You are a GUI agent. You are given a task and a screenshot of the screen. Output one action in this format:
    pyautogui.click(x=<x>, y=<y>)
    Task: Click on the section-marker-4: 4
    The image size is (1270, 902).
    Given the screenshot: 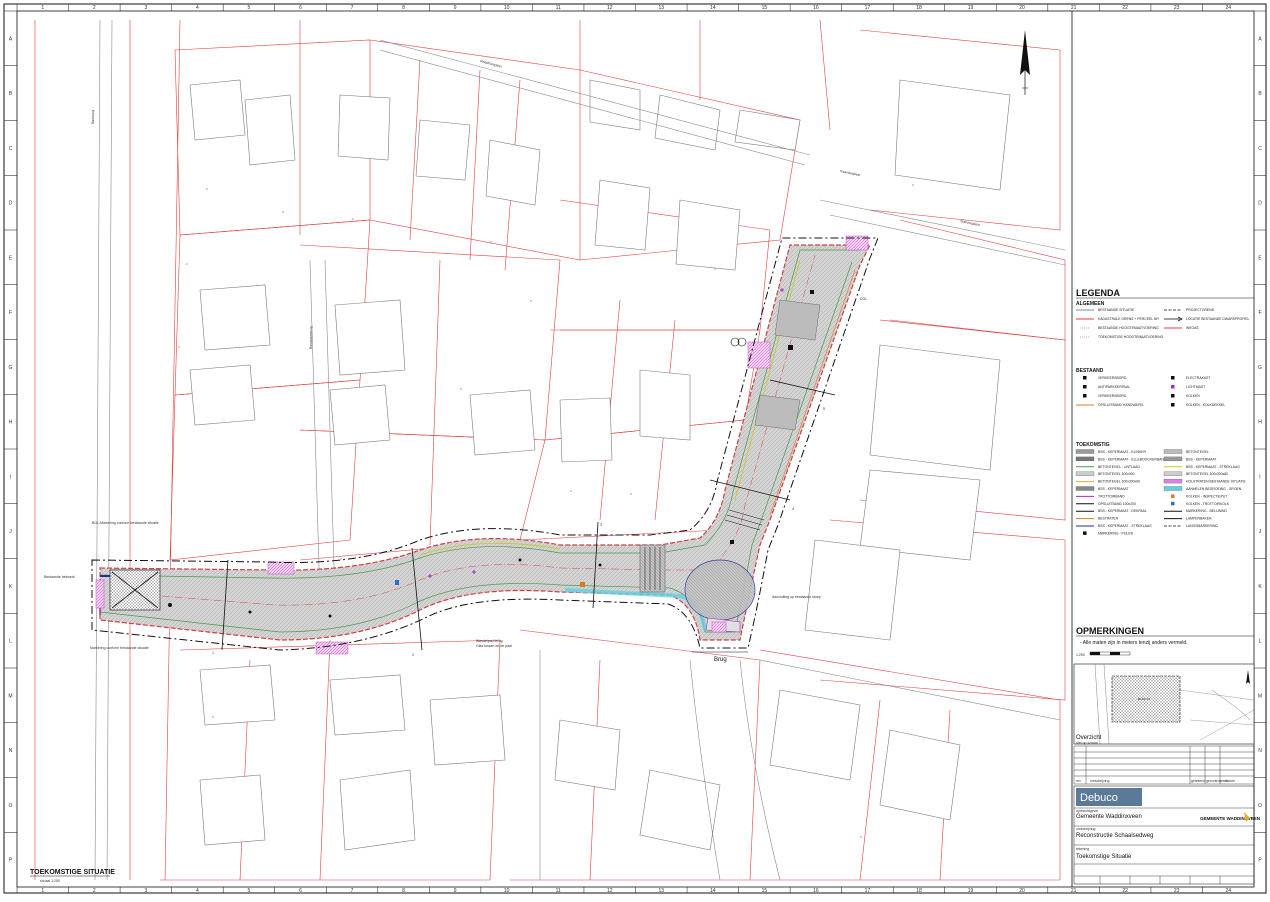 What is the action you would take?
    pyautogui.click(x=793, y=509)
    